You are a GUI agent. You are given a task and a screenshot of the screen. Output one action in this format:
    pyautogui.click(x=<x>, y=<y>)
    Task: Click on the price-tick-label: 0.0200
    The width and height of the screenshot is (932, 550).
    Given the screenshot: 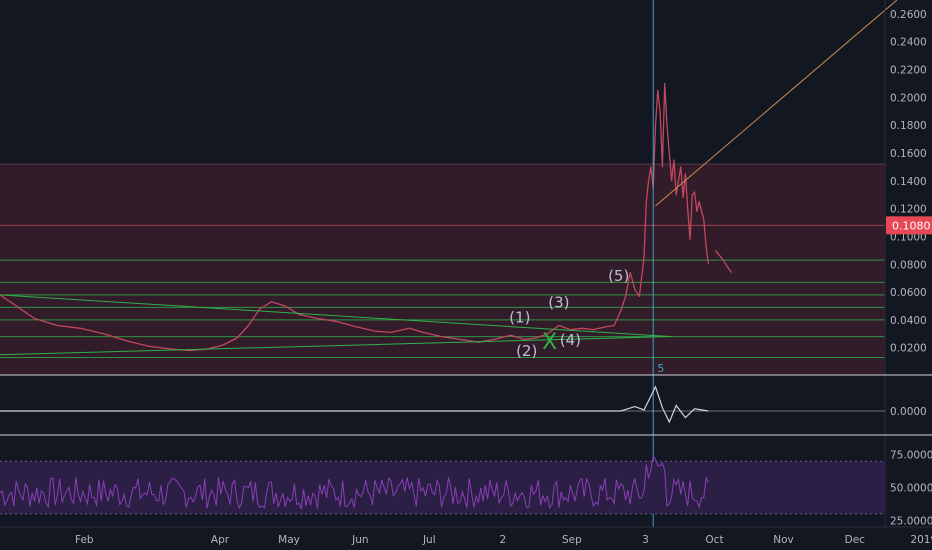 What is the action you would take?
    pyautogui.click(x=908, y=349)
    